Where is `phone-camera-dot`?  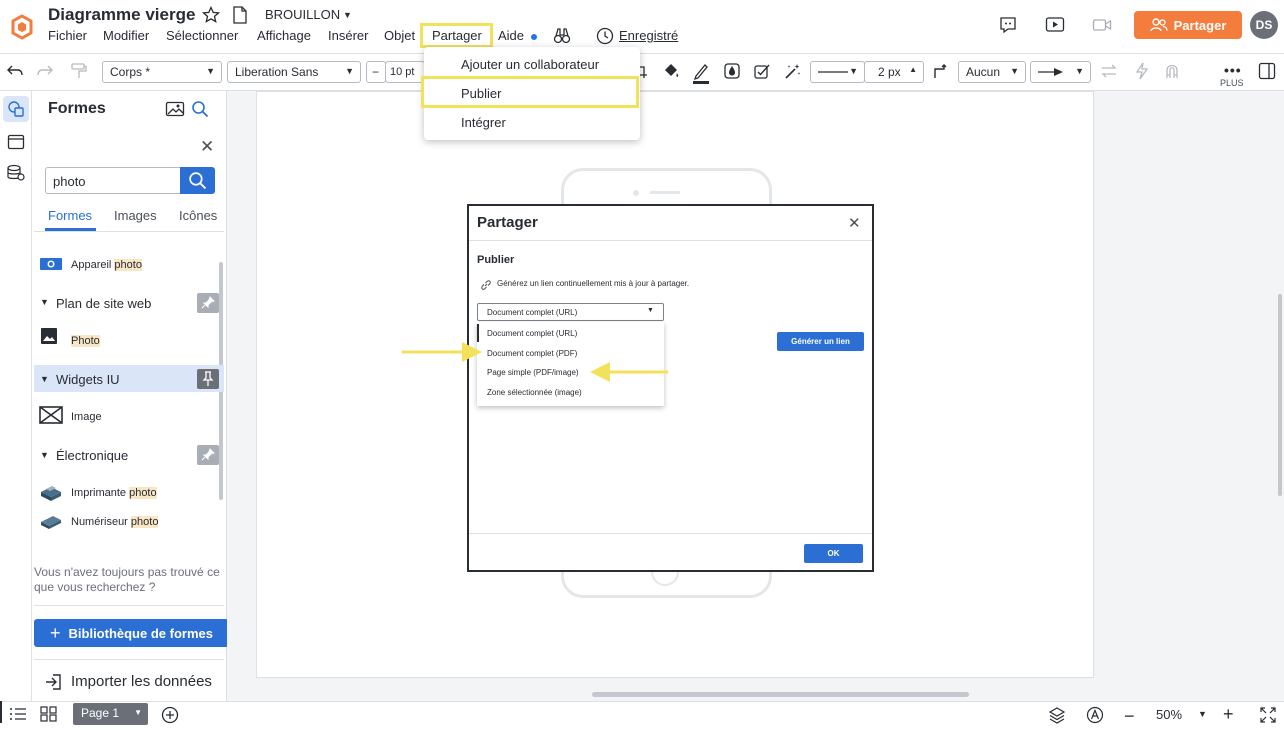
phone-camera-dot is located at coordinates (636, 193).